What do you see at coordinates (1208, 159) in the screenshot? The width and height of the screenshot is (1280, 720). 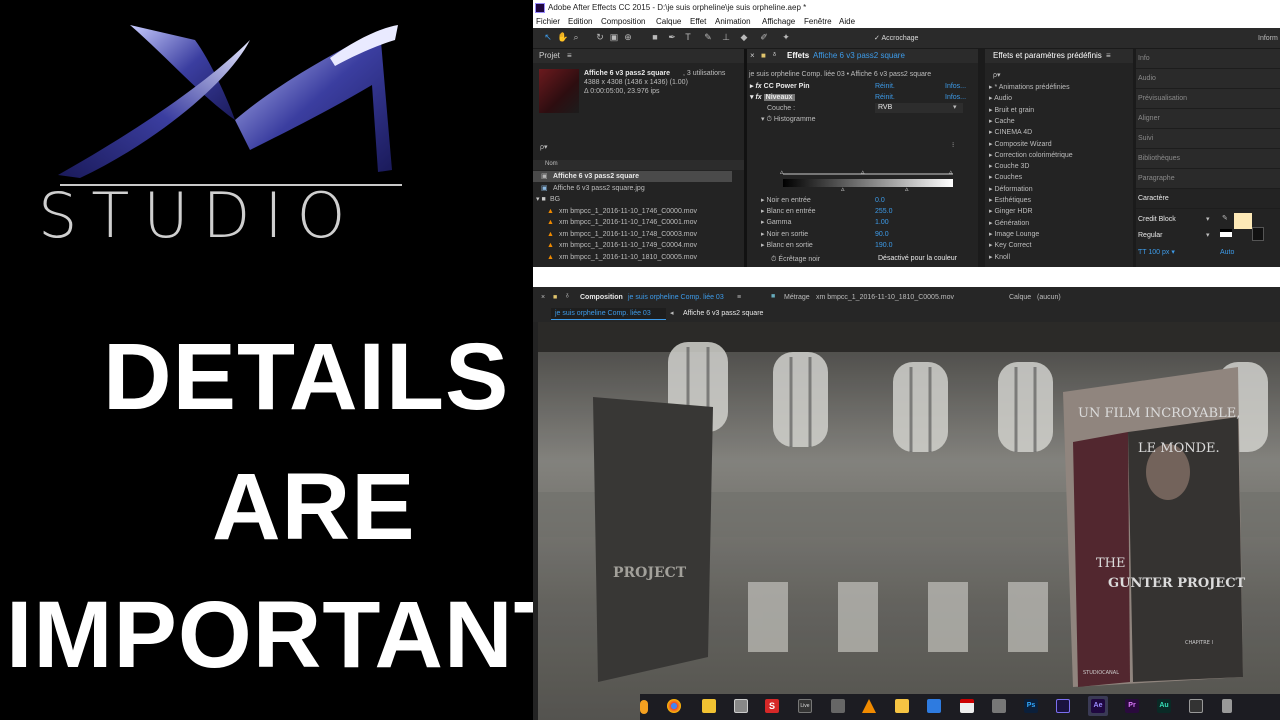 I see `side-panel-tab: Bibliothèques` at bounding box center [1208, 159].